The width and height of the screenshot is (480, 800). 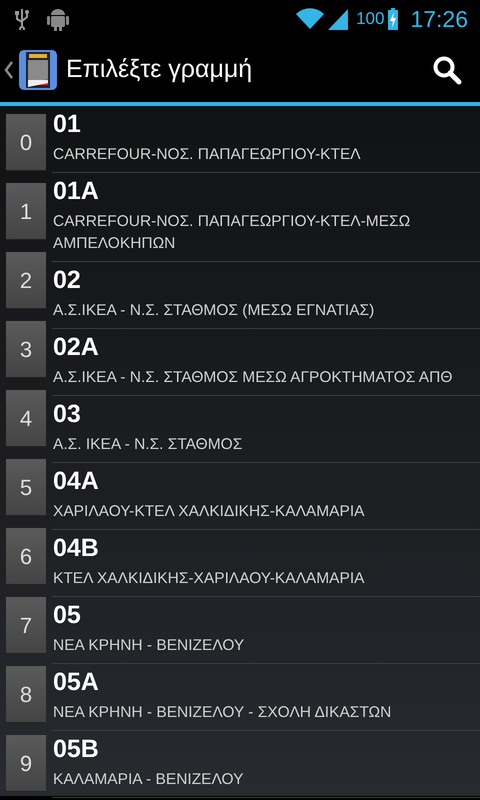 I want to click on line-number: 01, so click(x=67, y=124).